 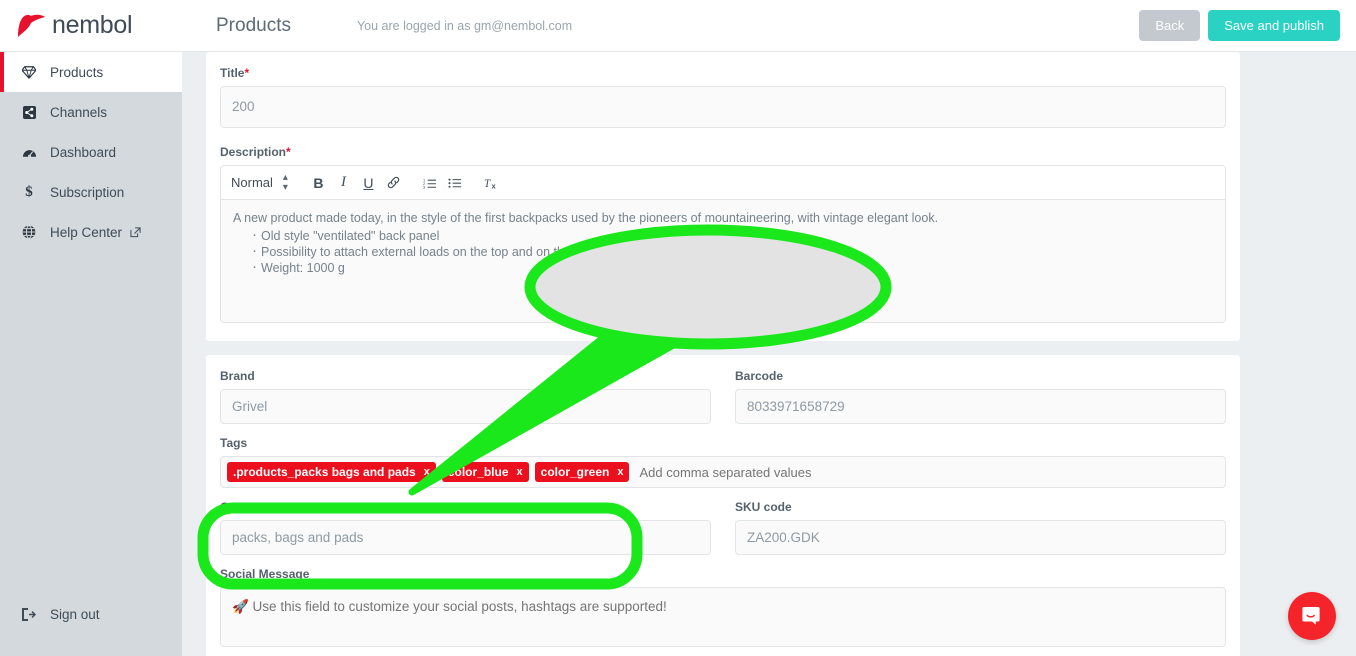 What do you see at coordinates (29, 614) in the screenshot?
I see `sign-out-icon` at bounding box center [29, 614].